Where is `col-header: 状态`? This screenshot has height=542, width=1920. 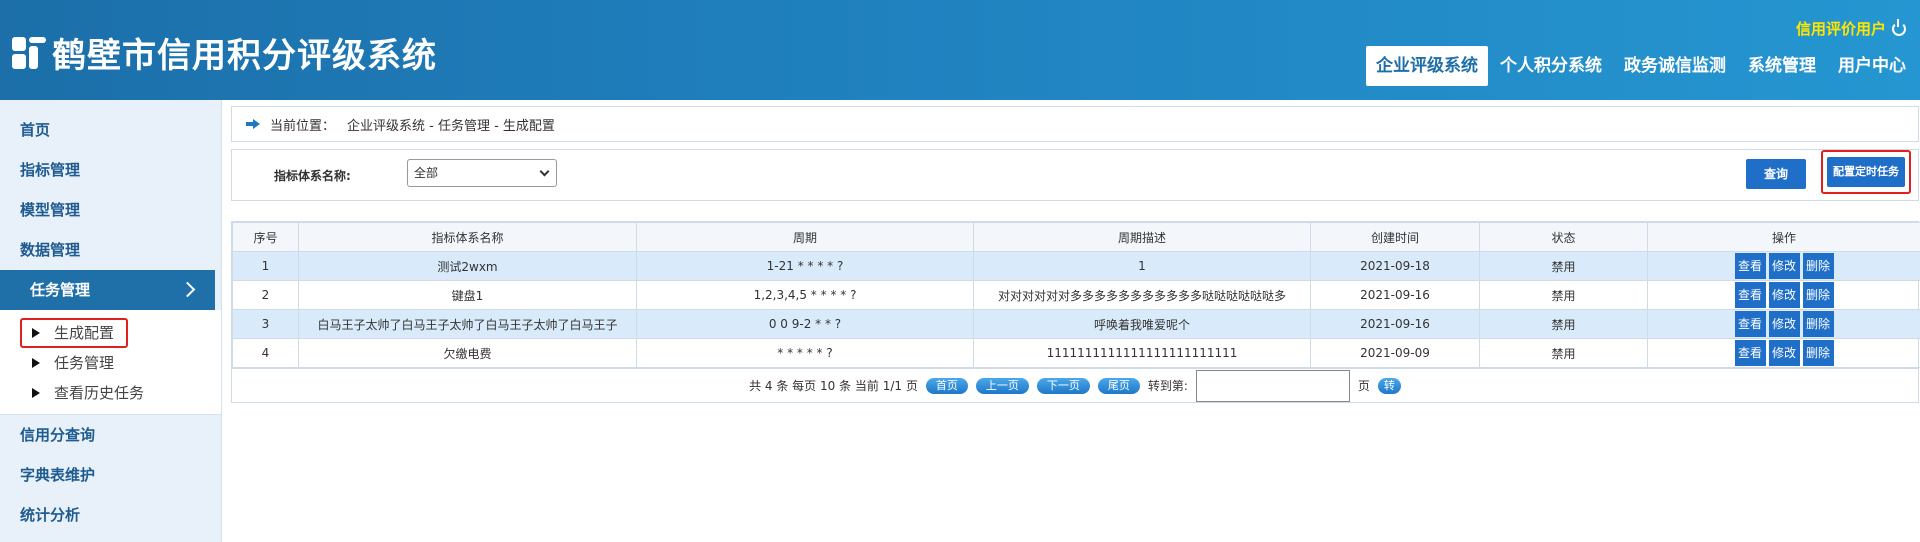
col-header: 状态 is located at coordinates (1563, 237).